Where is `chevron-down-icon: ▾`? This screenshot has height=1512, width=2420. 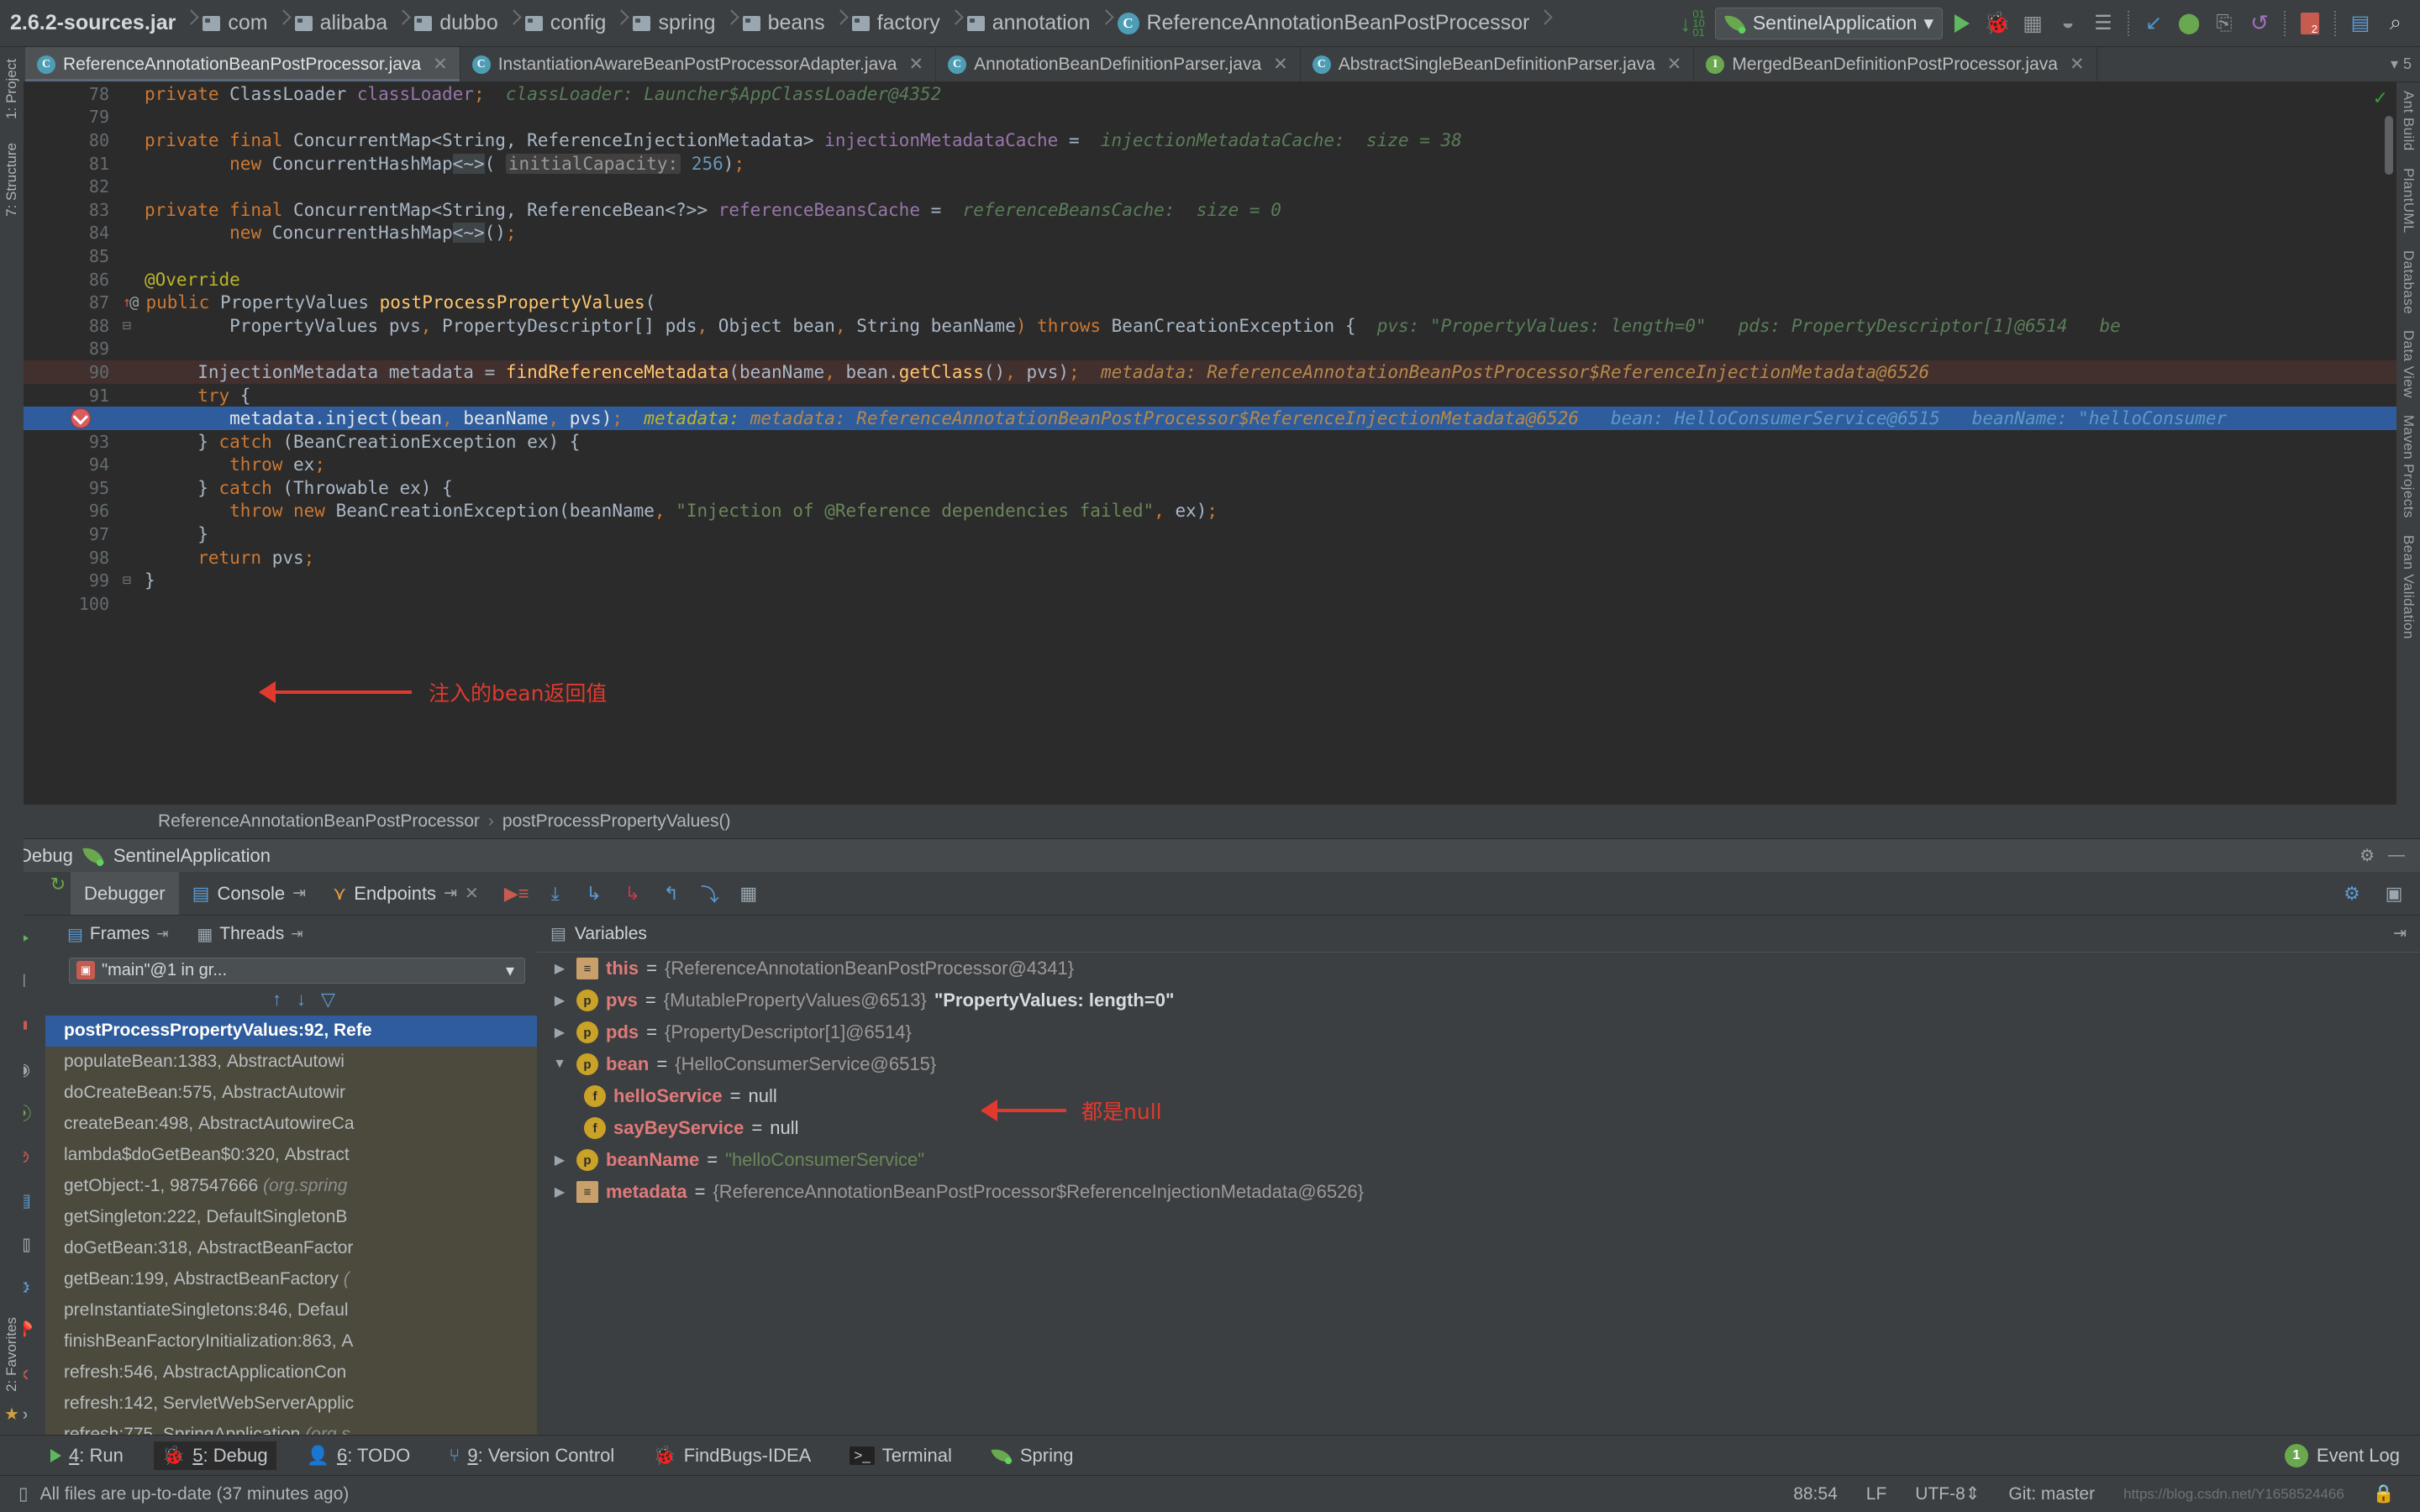
chevron-down-icon: ▾ is located at coordinates (512, 970).